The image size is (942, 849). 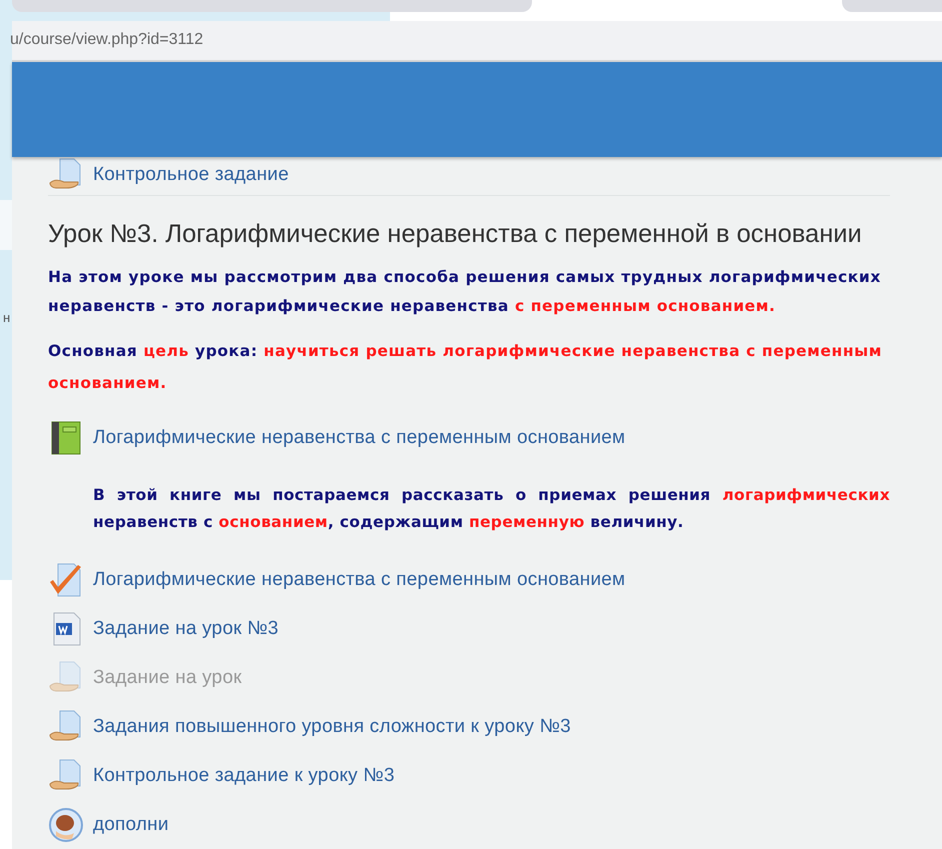 I want to click on section-paragraph: На этом уроке мы рассмотрим два способа решения самых трудных логарифмических неравенств - это логарифмические неравенства с переменным основанием., so click(x=465, y=292).